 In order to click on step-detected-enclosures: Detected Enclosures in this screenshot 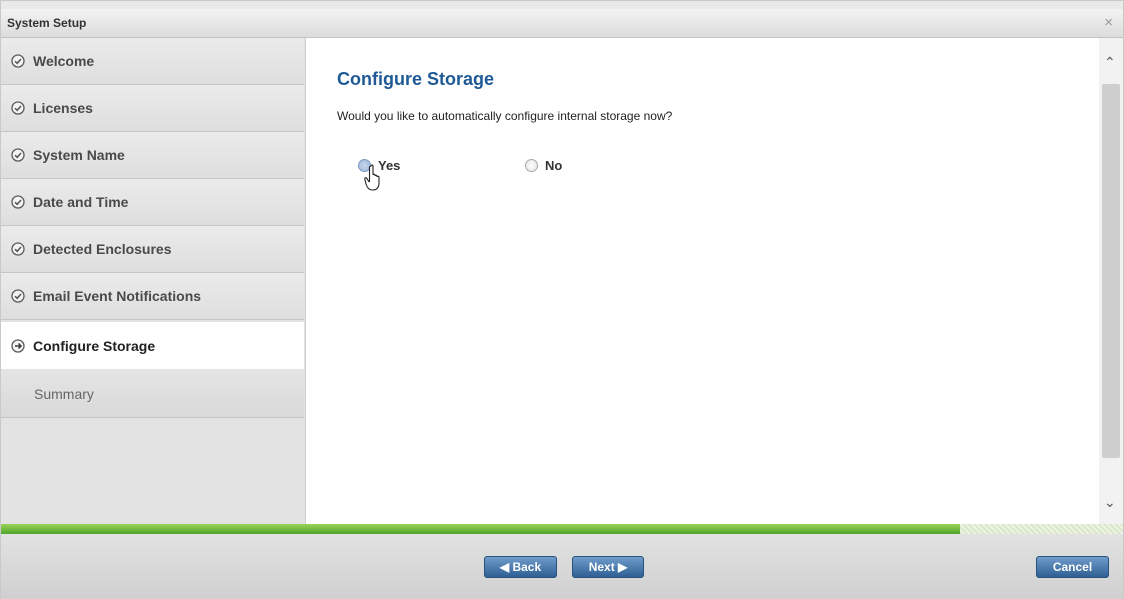, I will do `click(152, 249)`.